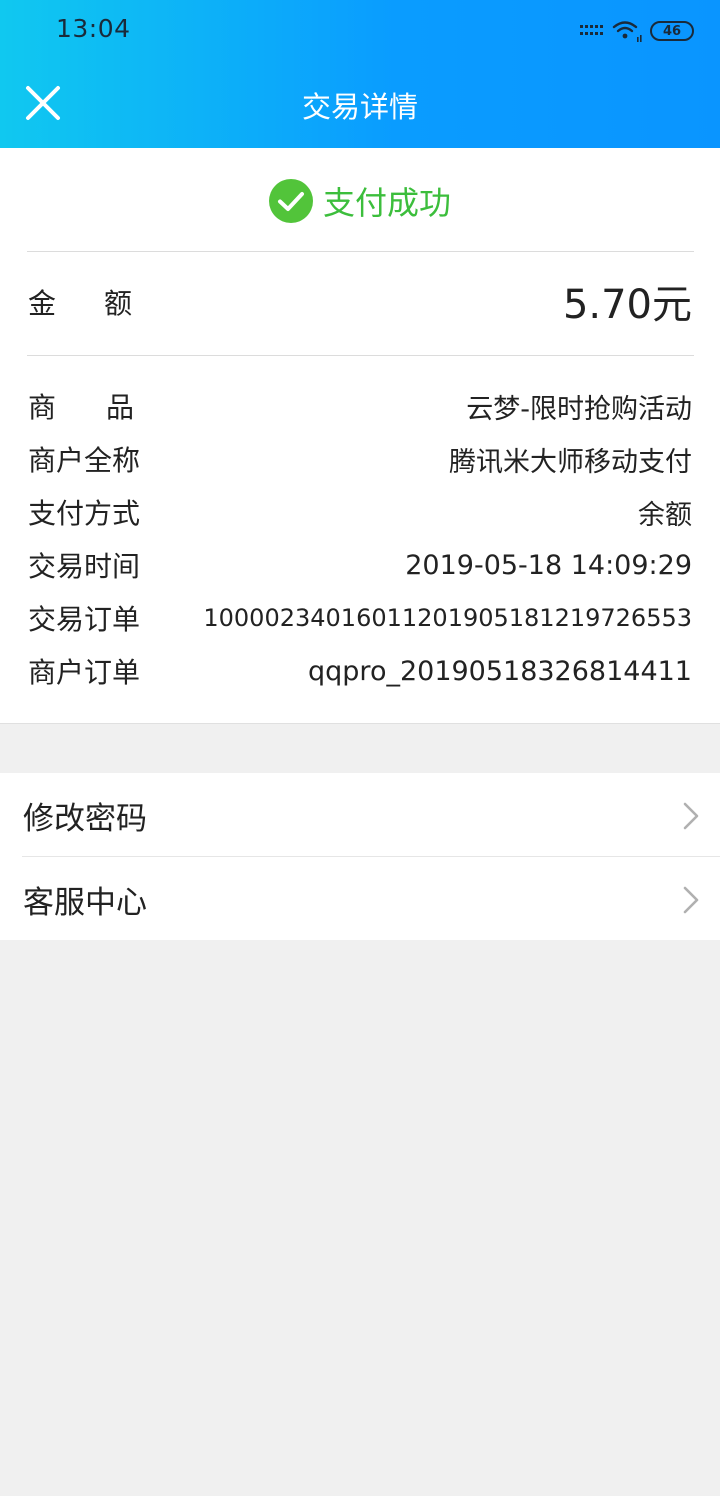 This screenshot has height=1496, width=720. I want to click on menu-item-label: 修改密码, so click(85, 819).